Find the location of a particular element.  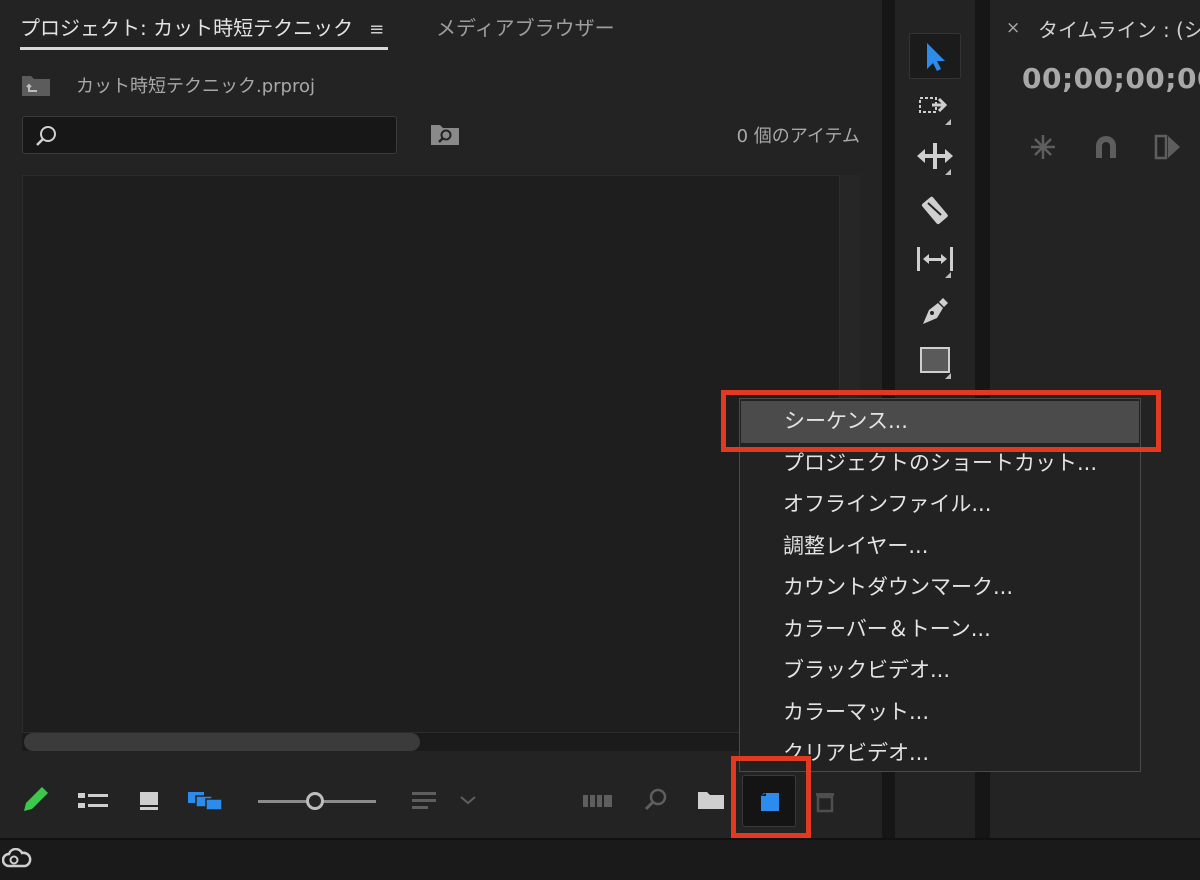

pen-icon is located at coordinates (935, 311).